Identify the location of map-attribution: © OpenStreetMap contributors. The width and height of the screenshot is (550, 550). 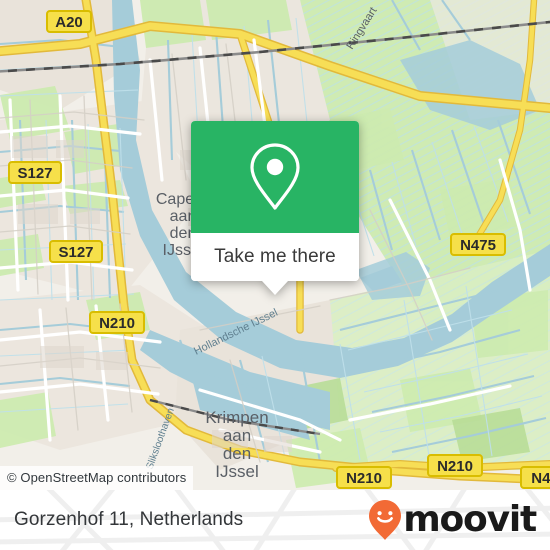
(97, 478).